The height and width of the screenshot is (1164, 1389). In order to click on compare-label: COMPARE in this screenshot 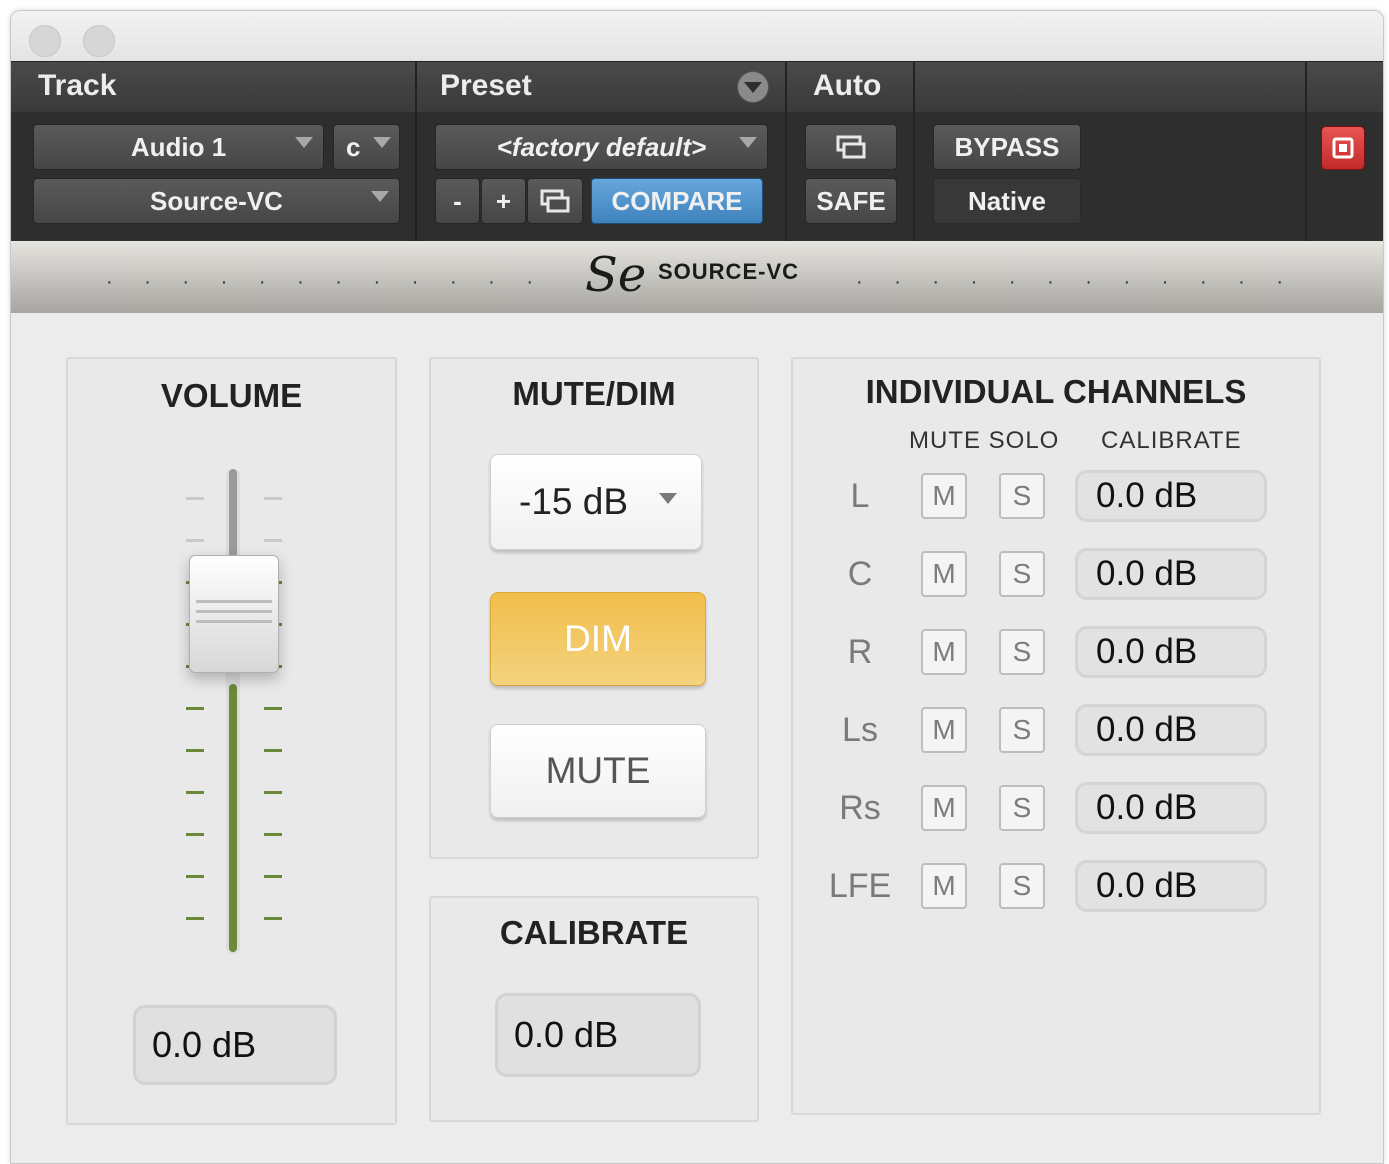, I will do `click(677, 200)`.